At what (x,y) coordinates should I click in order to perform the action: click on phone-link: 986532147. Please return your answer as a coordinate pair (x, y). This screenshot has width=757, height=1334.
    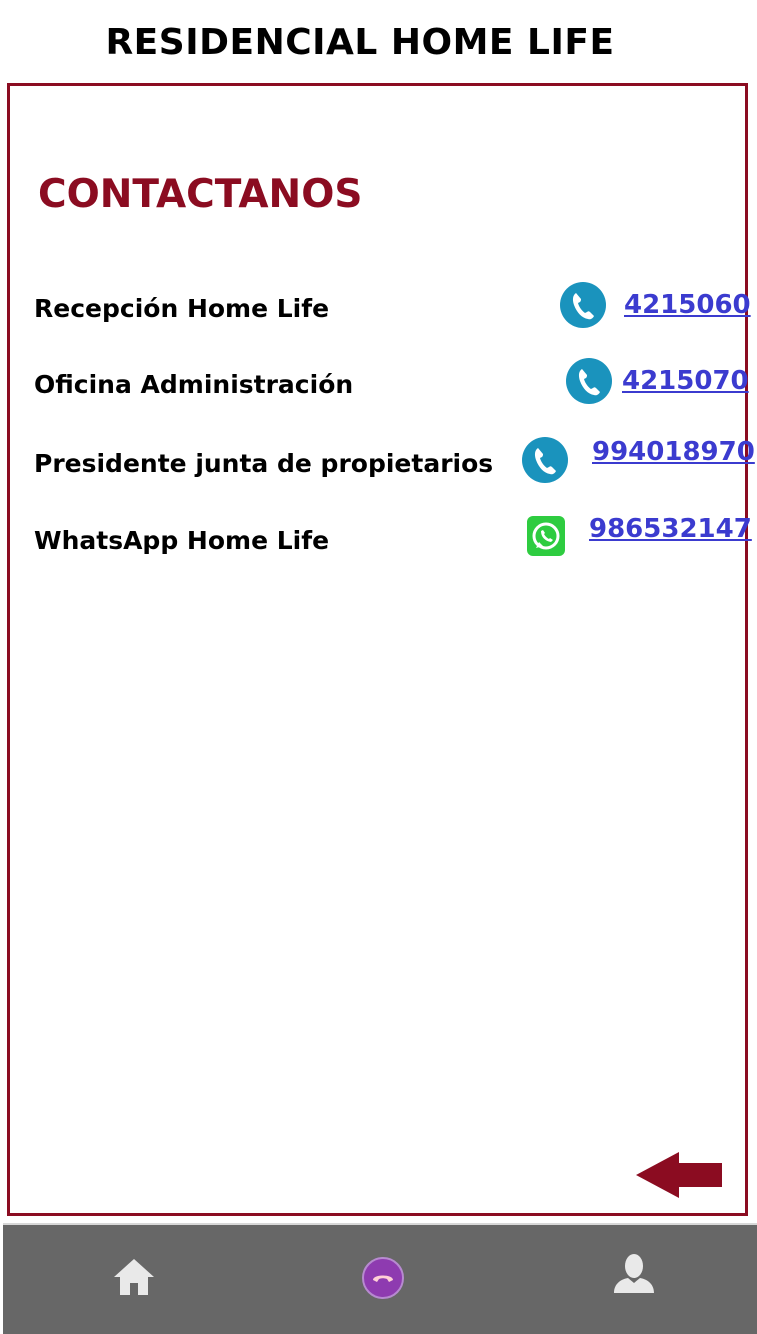
    Looking at the image, I should click on (670, 529).